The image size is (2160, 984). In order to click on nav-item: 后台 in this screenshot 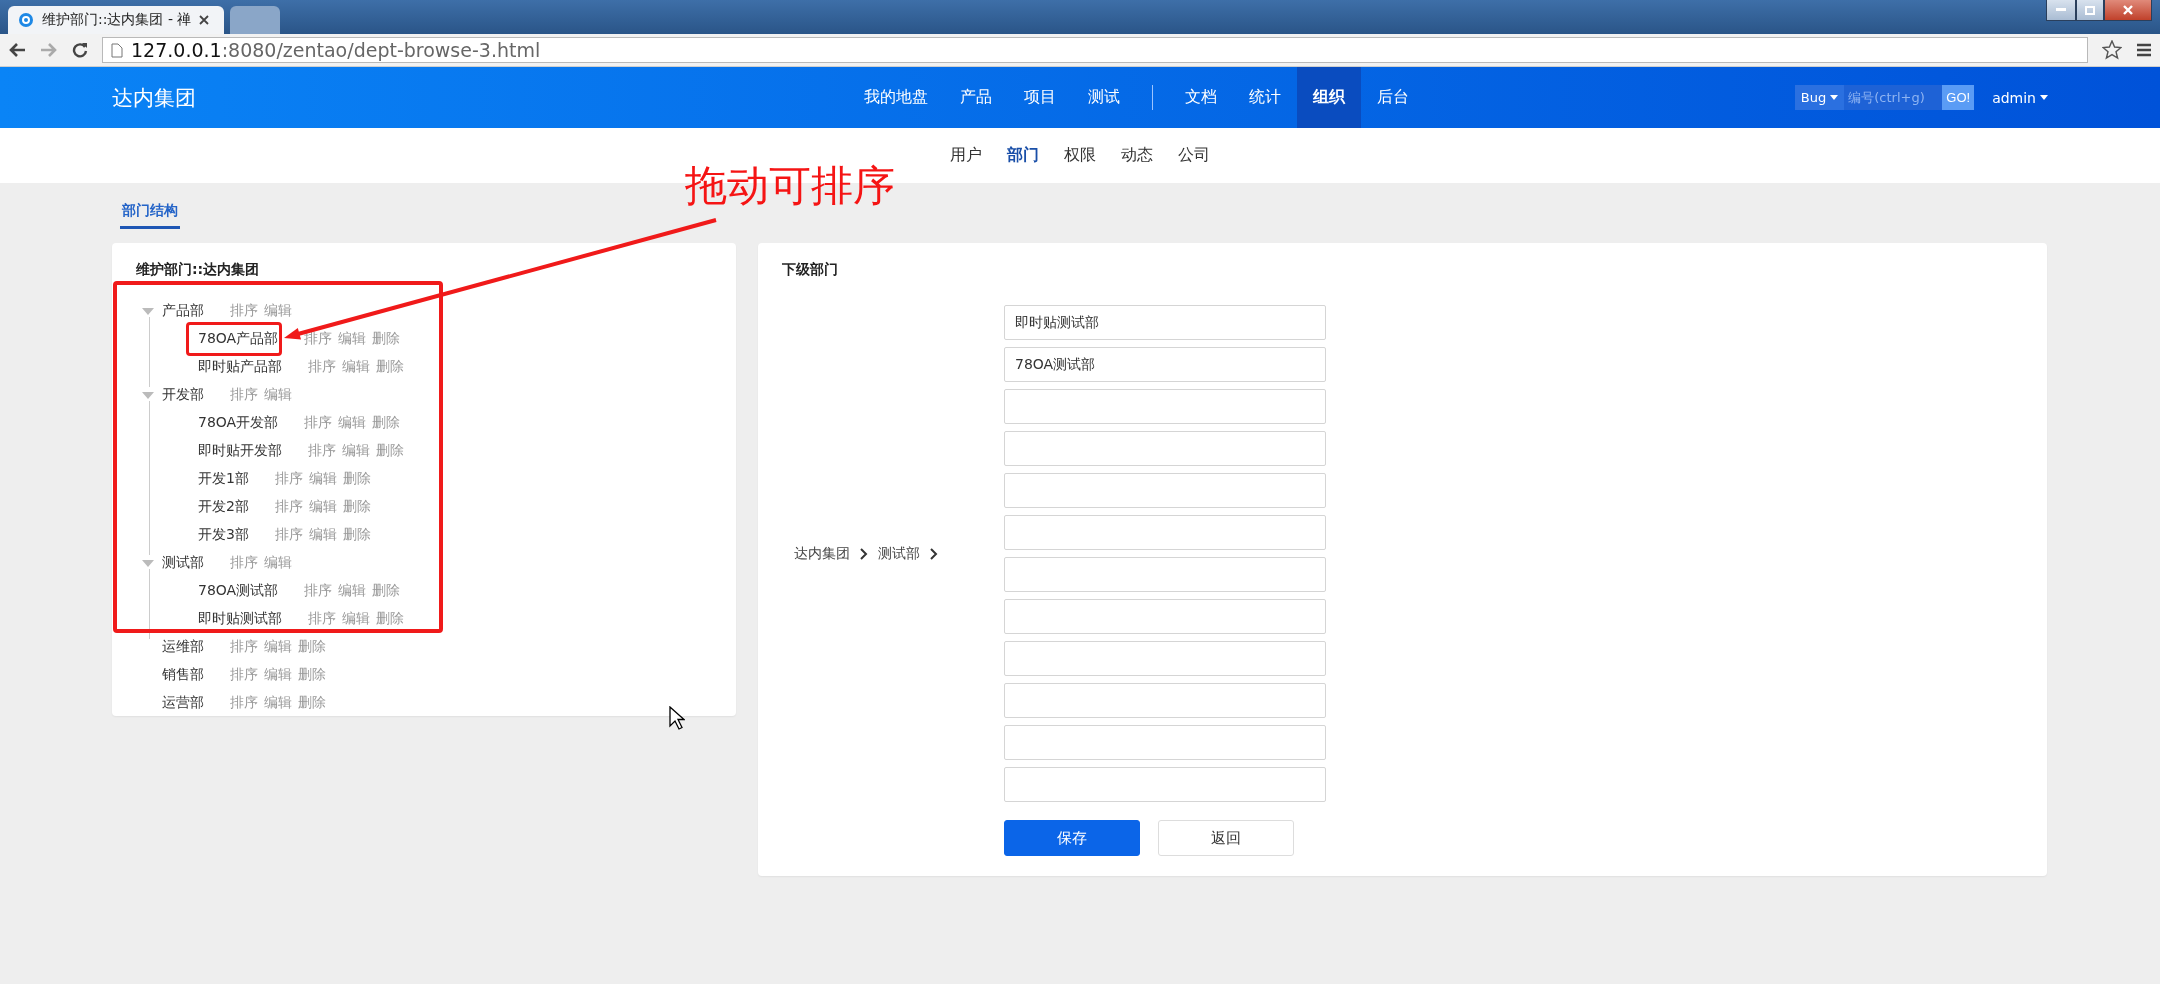, I will do `click(1392, 97)`.